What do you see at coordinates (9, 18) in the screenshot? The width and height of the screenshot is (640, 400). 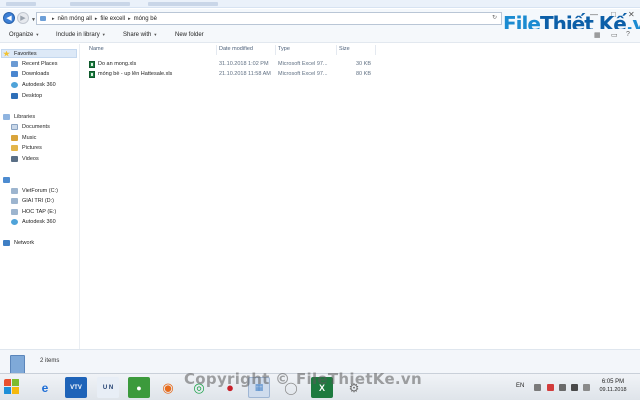 I see `back-button: ◀` at bounding box center [9, 18].